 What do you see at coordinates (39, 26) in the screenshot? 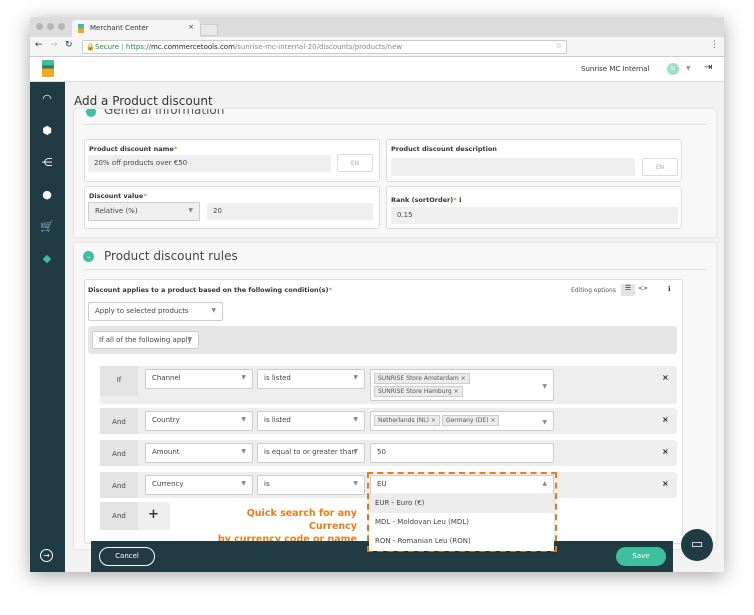
I see `close-window-button` at bounding box center [39, 26].